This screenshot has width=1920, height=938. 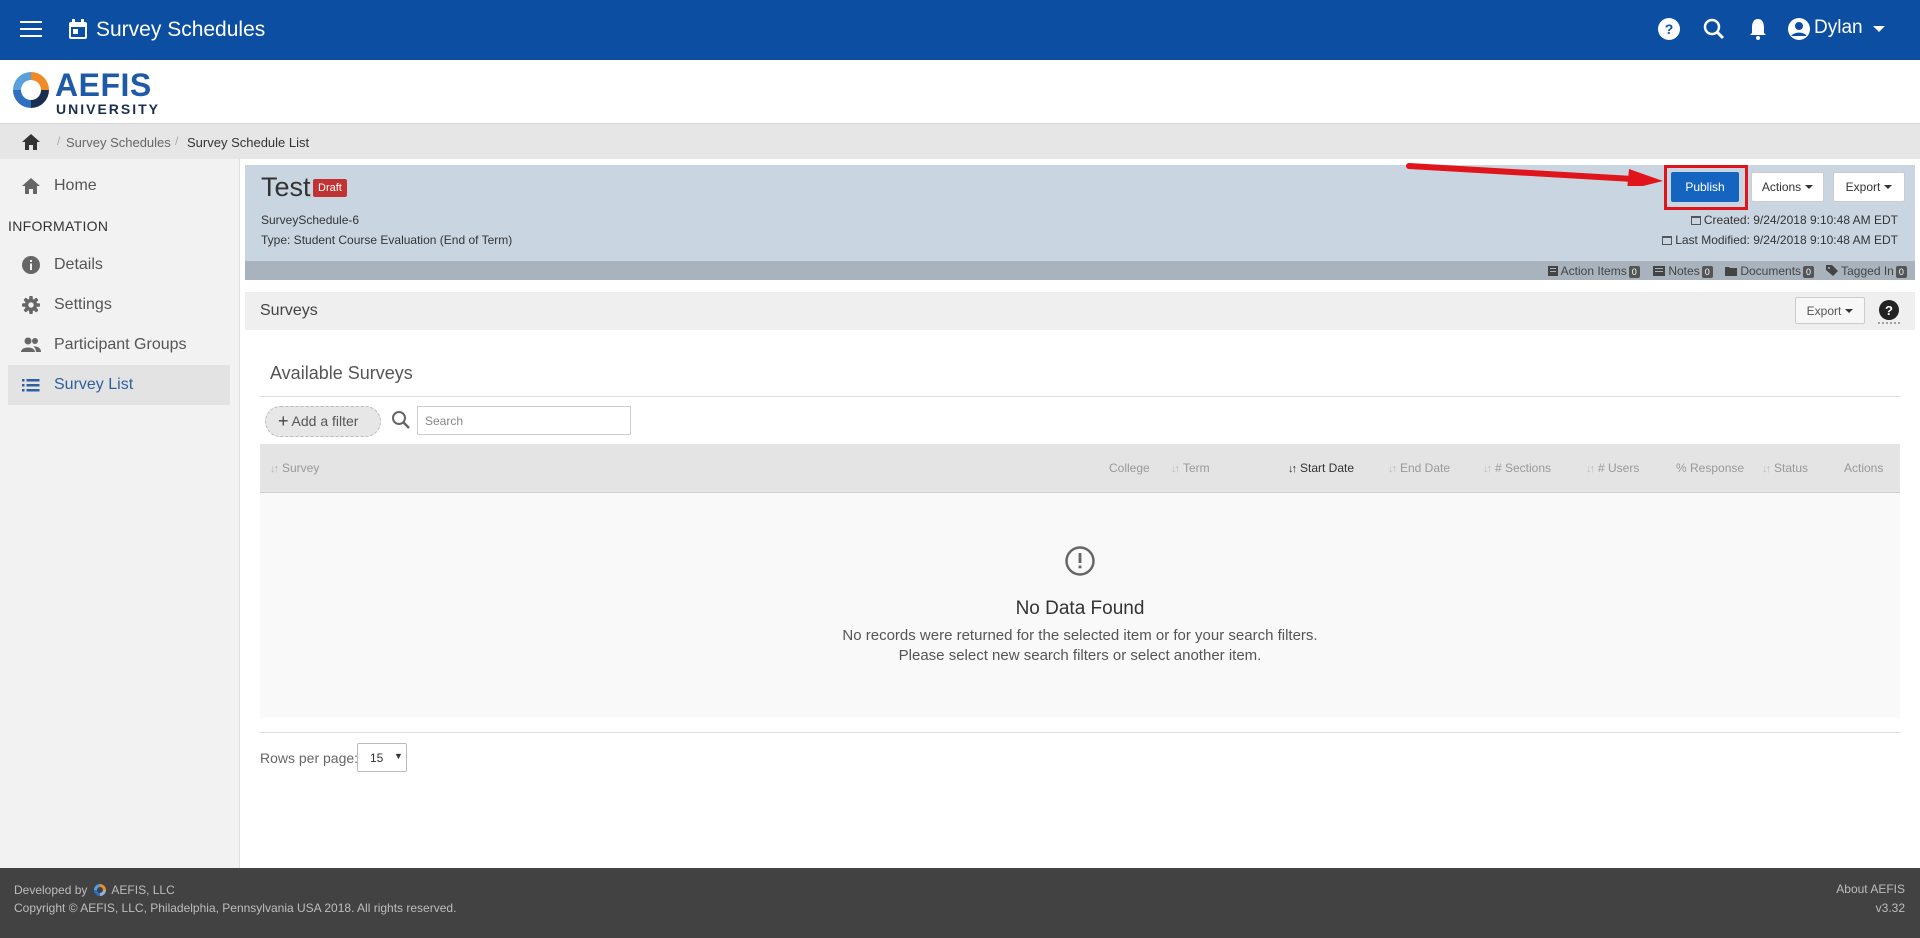 I want to click on modified-text: Last Modified: 9/24/2018 9:10:48 AM EDT, so click(x=1786, y=240).